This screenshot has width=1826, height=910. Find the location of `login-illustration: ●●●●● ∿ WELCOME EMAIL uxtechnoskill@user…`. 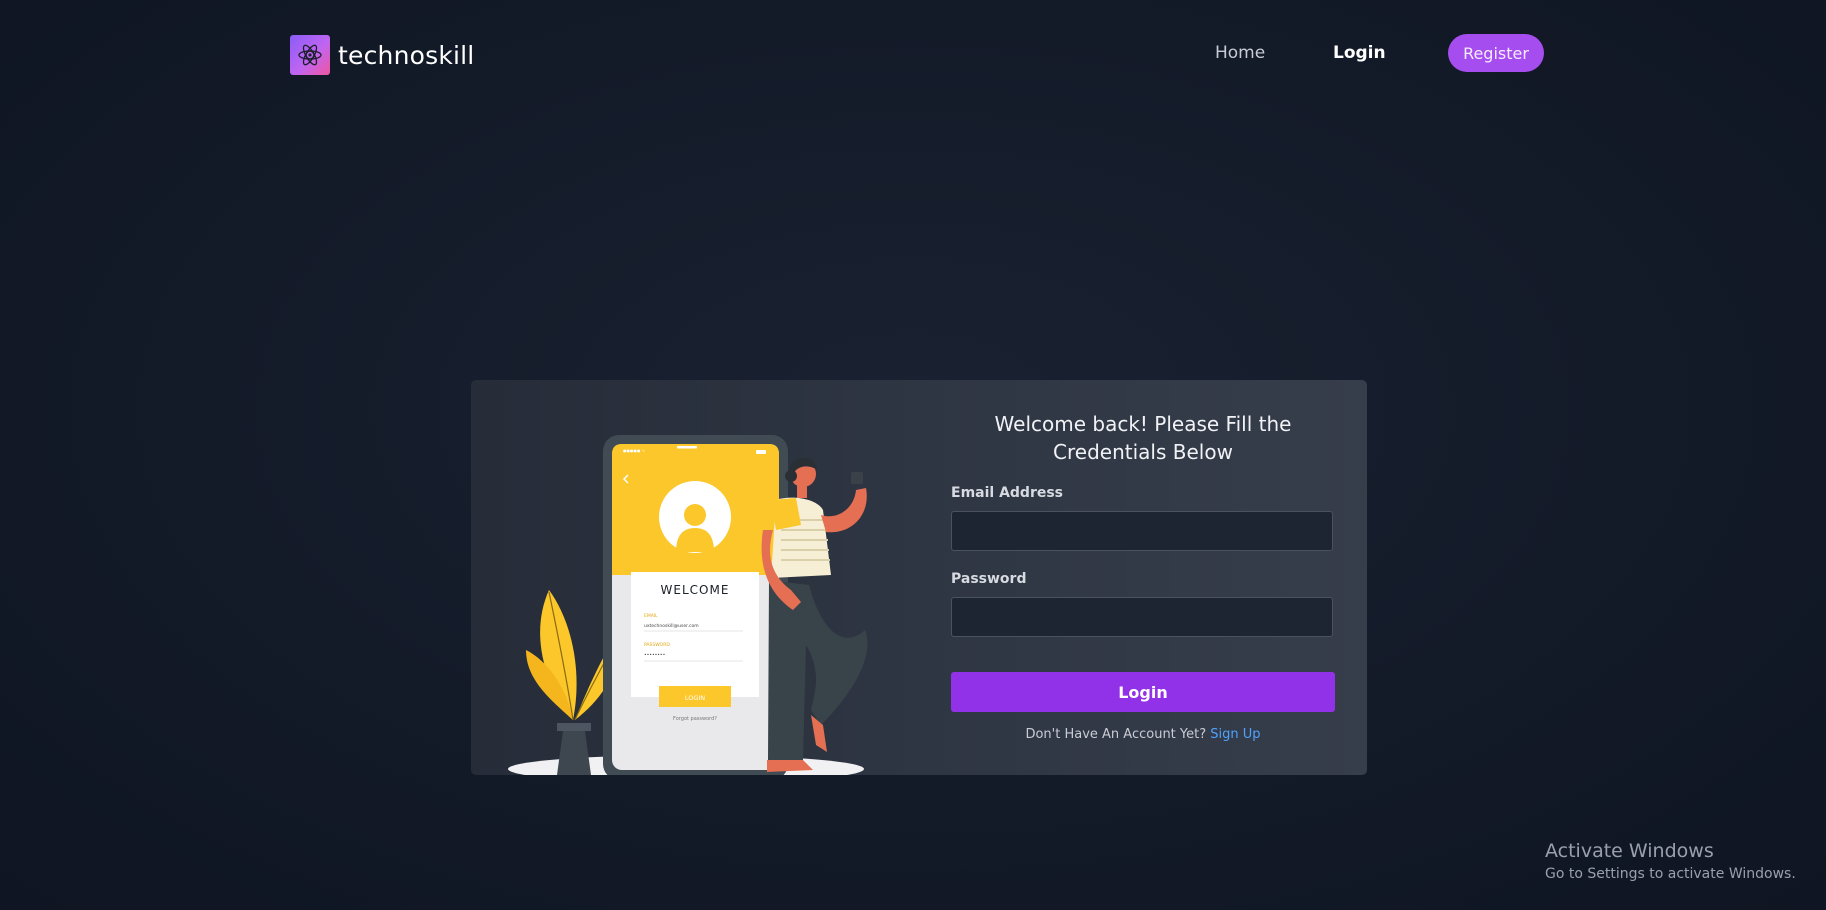

login-illustration: ●●●●● ∿ WELCOME EMAIL uxtechnoskill@user… is located at coordinates (691, 577).